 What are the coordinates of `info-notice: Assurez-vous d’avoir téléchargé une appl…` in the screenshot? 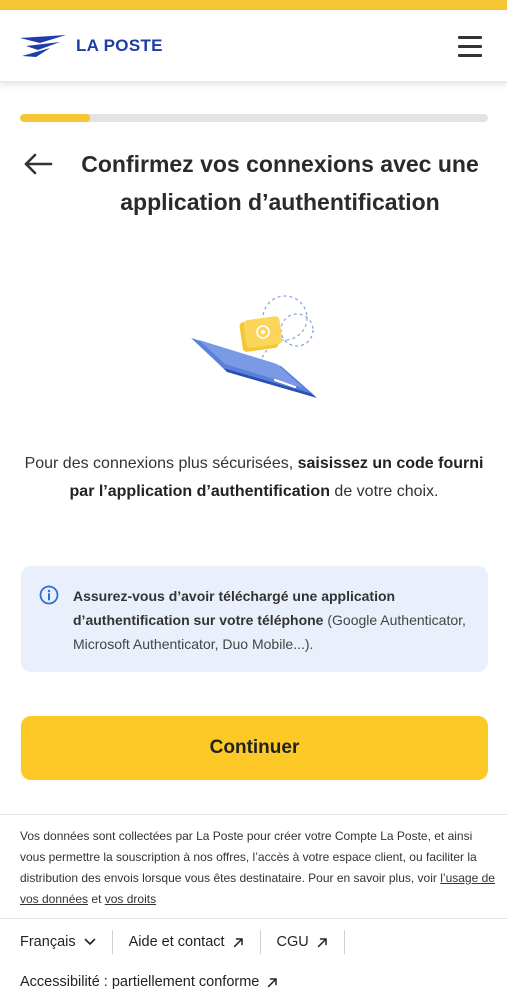 It's located at (254, 619).